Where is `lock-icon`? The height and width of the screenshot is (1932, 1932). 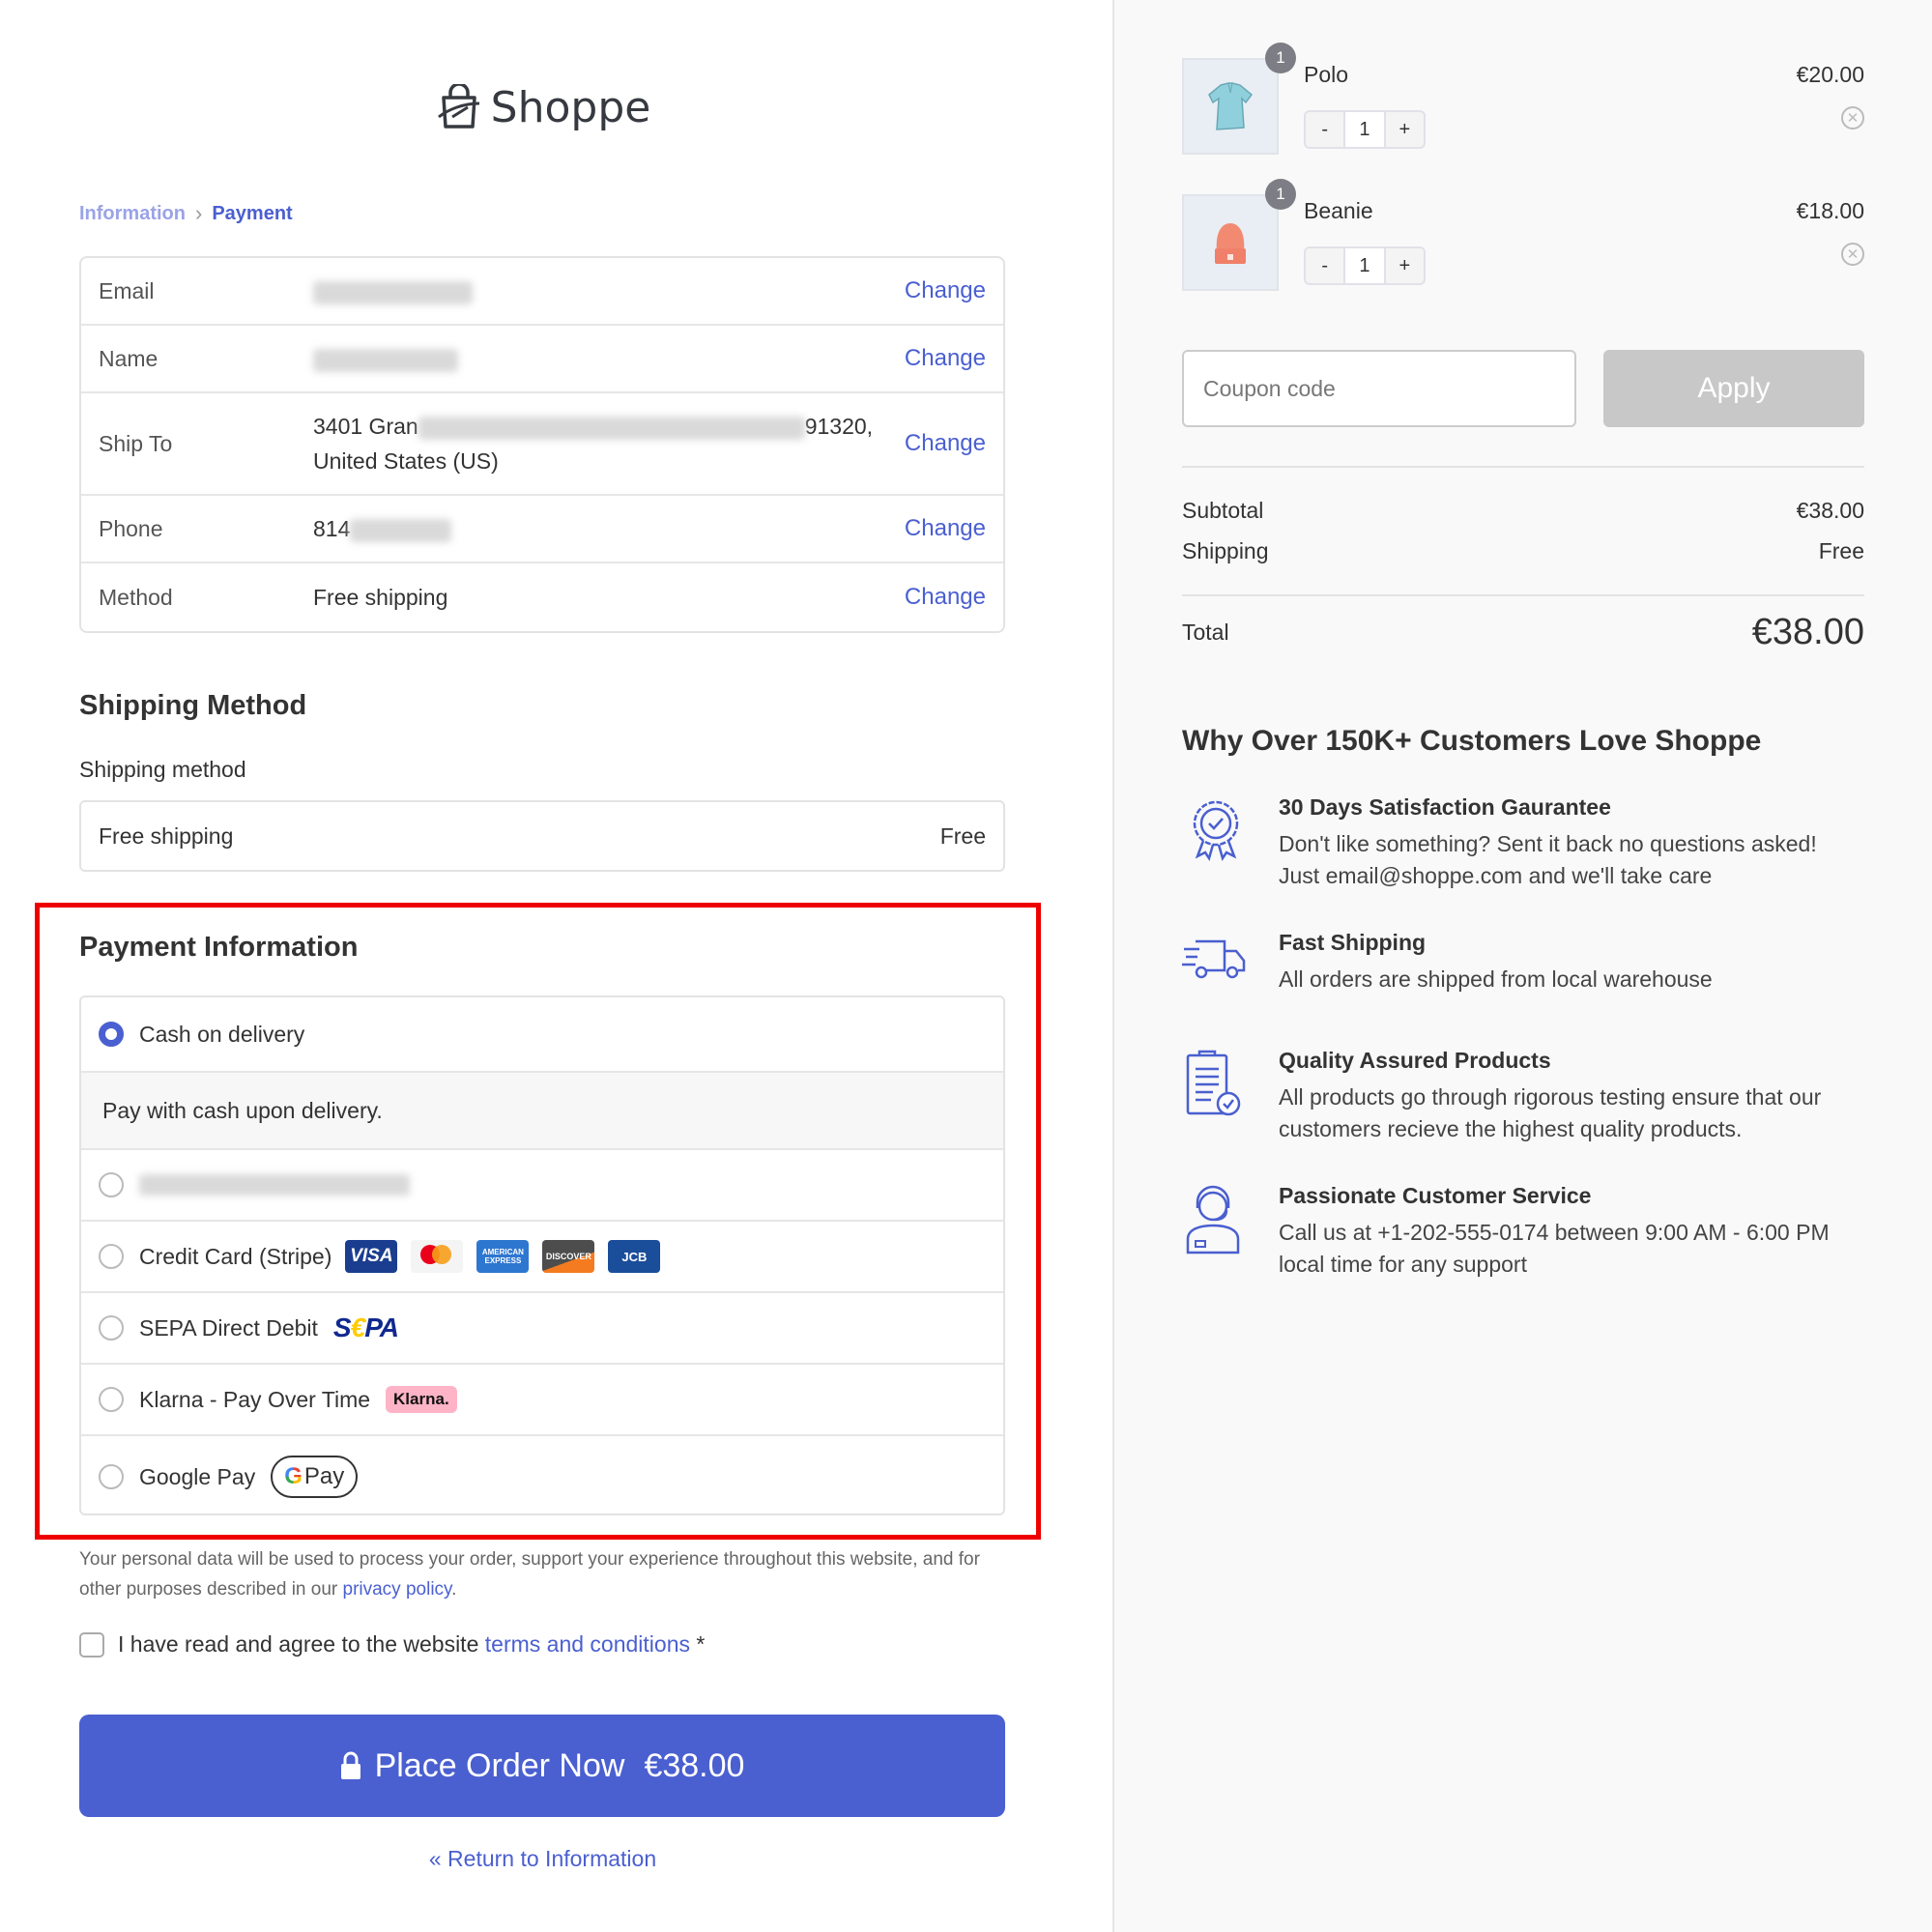
lock-icon is located at coordinates (350, 1765).